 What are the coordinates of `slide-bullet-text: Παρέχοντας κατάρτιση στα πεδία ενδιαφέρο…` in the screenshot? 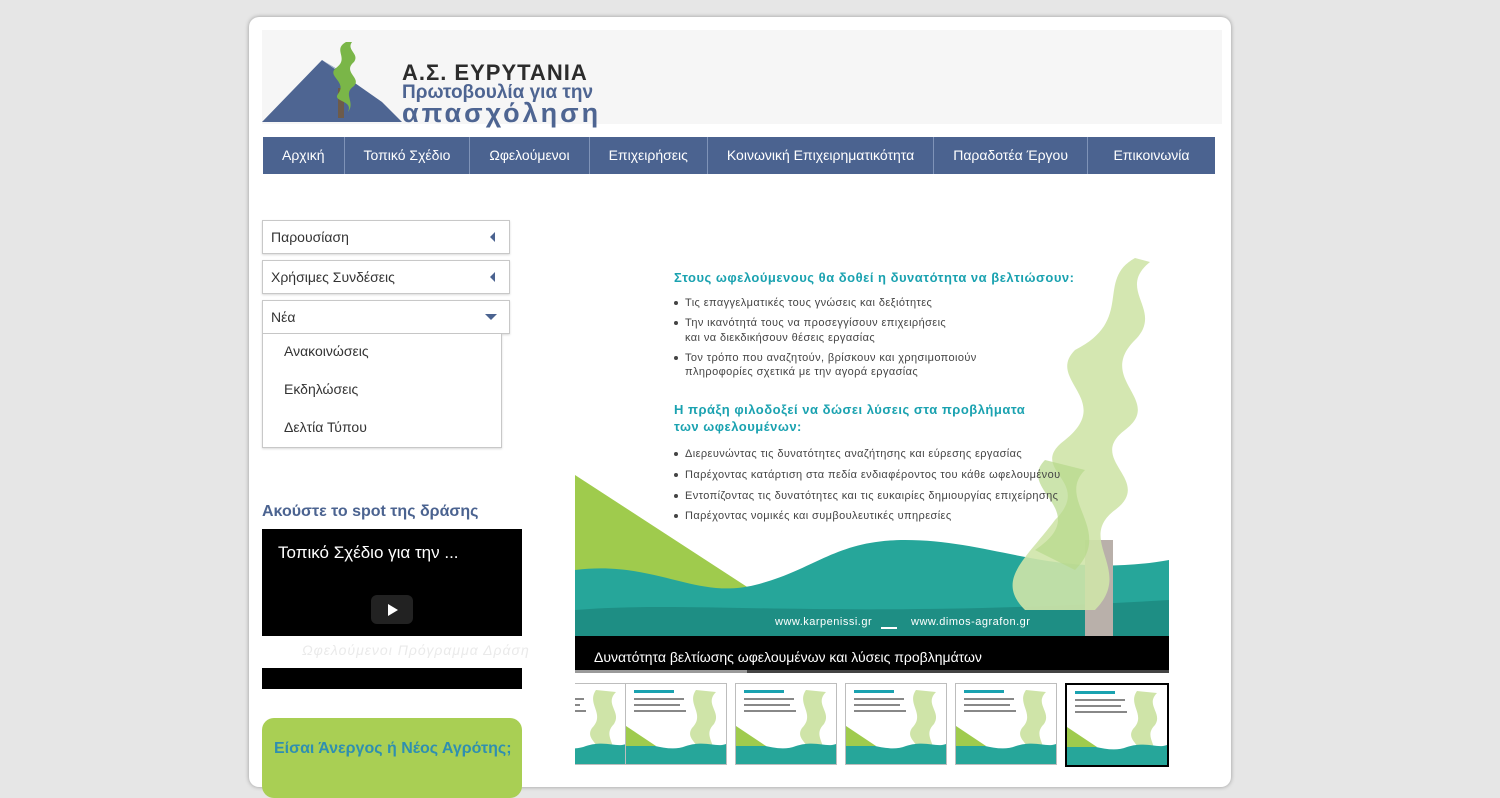 It's located at (873, 475).